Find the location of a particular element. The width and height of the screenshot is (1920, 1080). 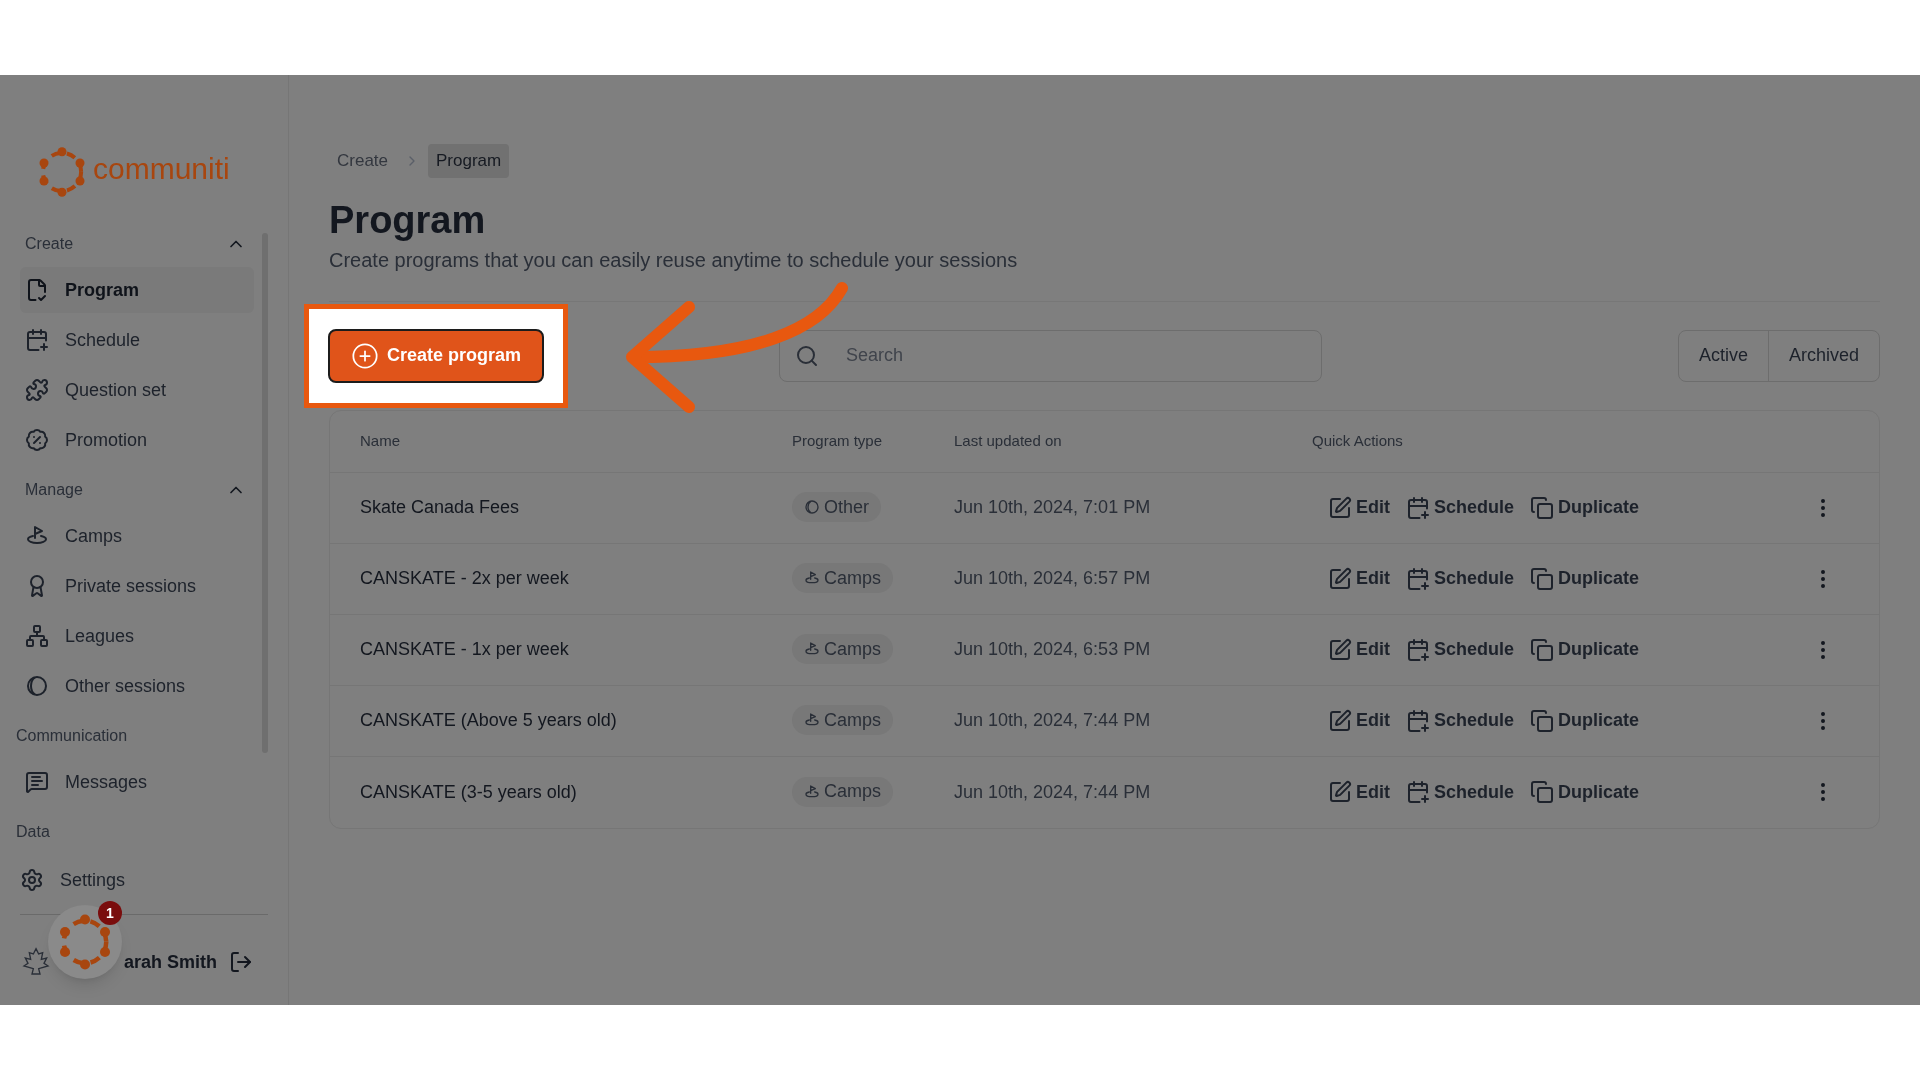

document-check-icon is located at coordinates (37, 290).